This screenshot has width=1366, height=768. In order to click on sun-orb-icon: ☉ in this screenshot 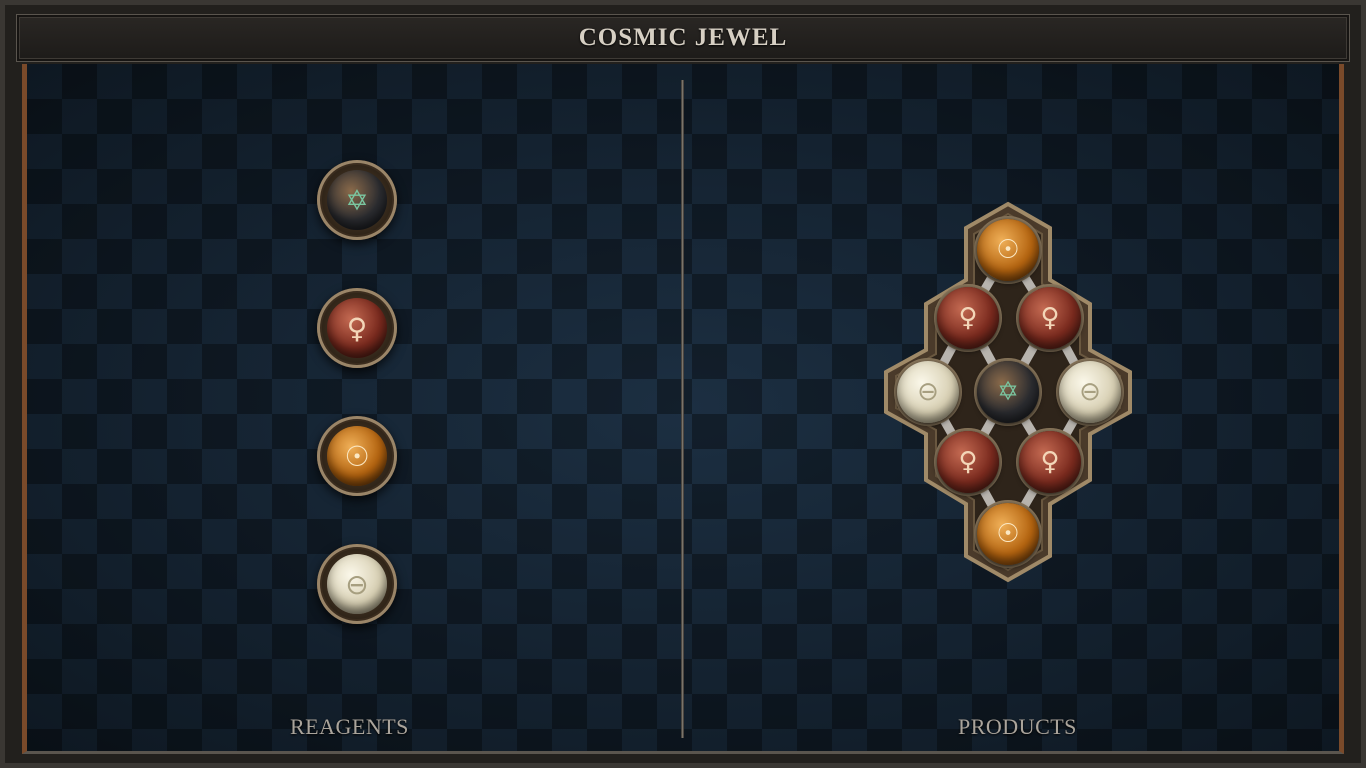, I will do `click(357, 456)`.